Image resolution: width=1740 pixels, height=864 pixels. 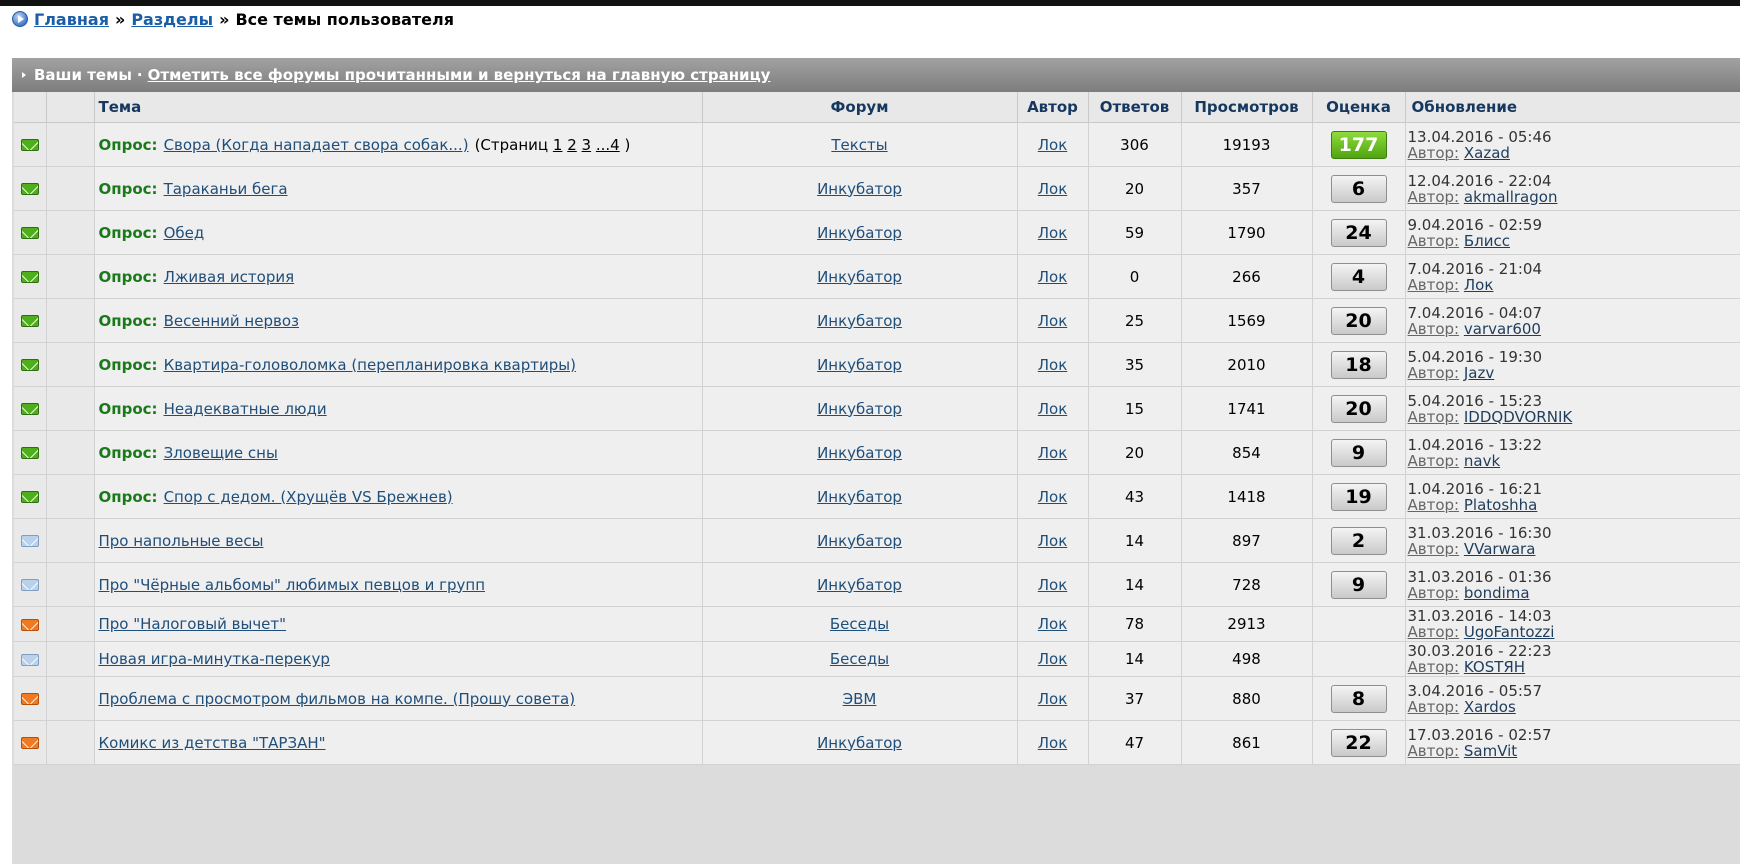 What do you see at coordinates (29, 233) in the screenshot?
I see `envelope-new-icon` at bounding box center [29, 233].